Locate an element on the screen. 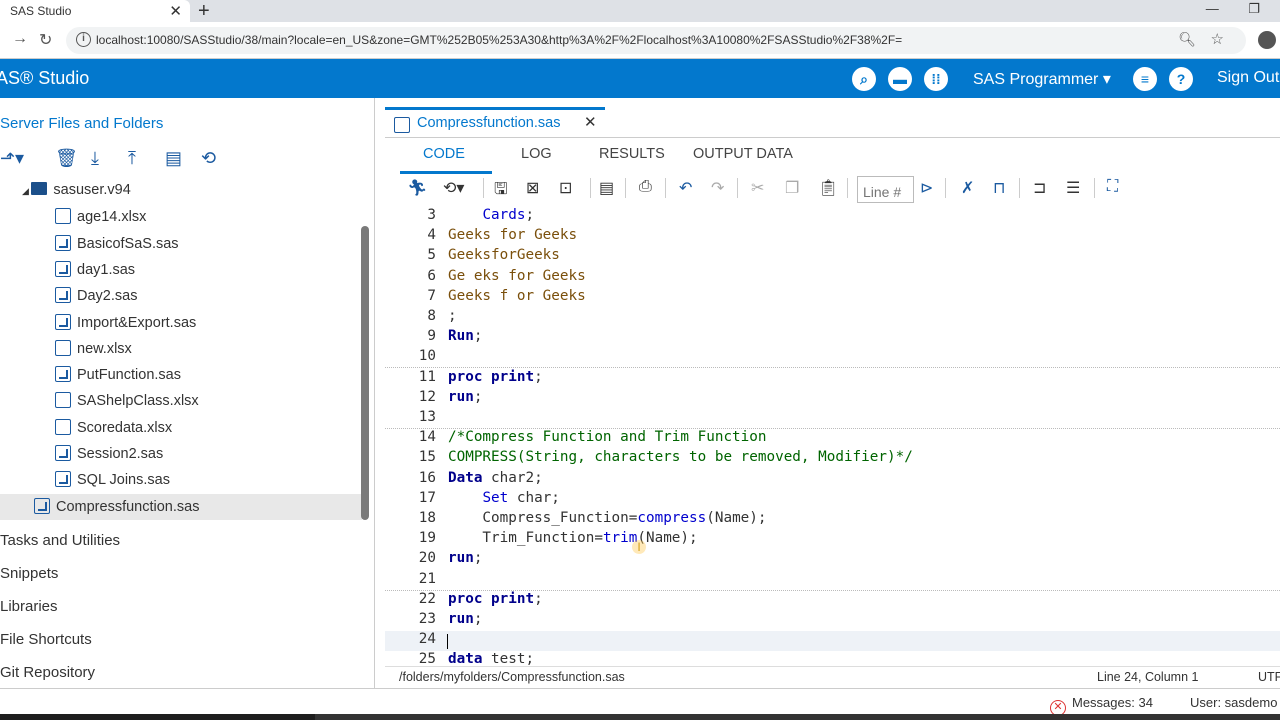 The width and height of the screenshot is (1280, 720). code-line: 7 Geeks f or Geeks is located at coordinates (832, 298).